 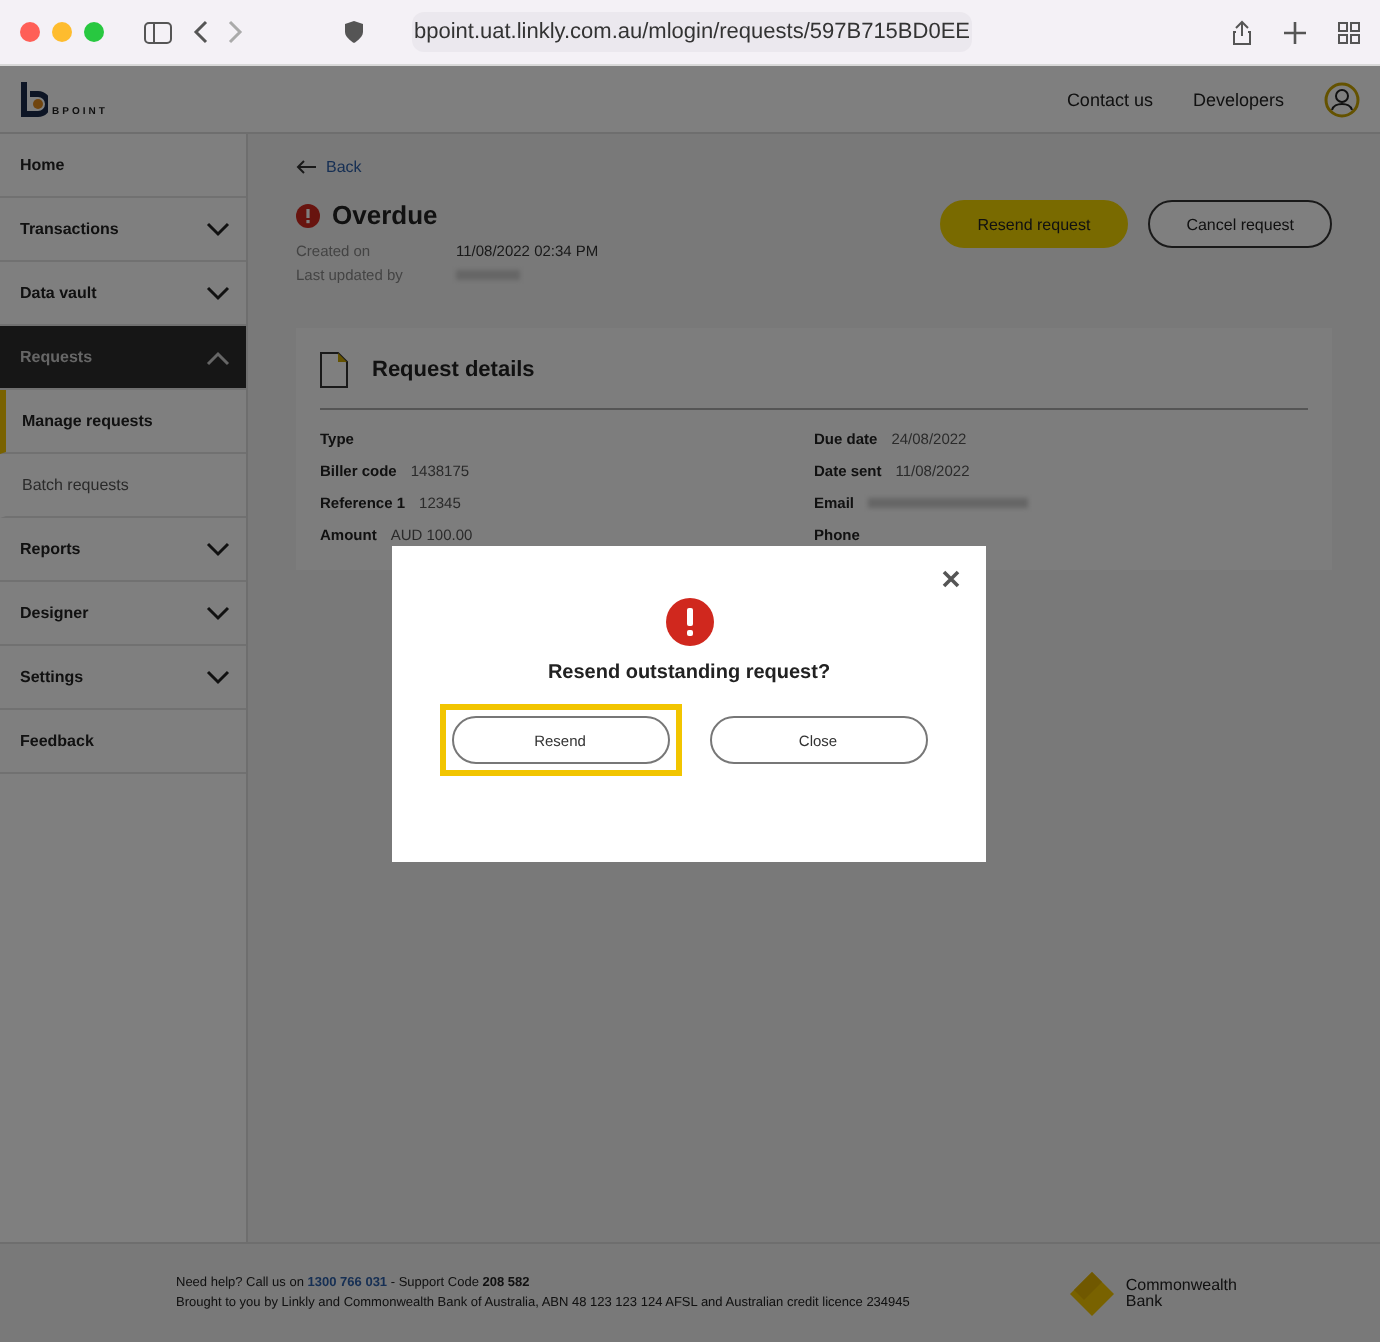 What do you see at coordinates (1242, 32) in the screenshot?
I see `share-icon` at bounding box center [1242, 32].